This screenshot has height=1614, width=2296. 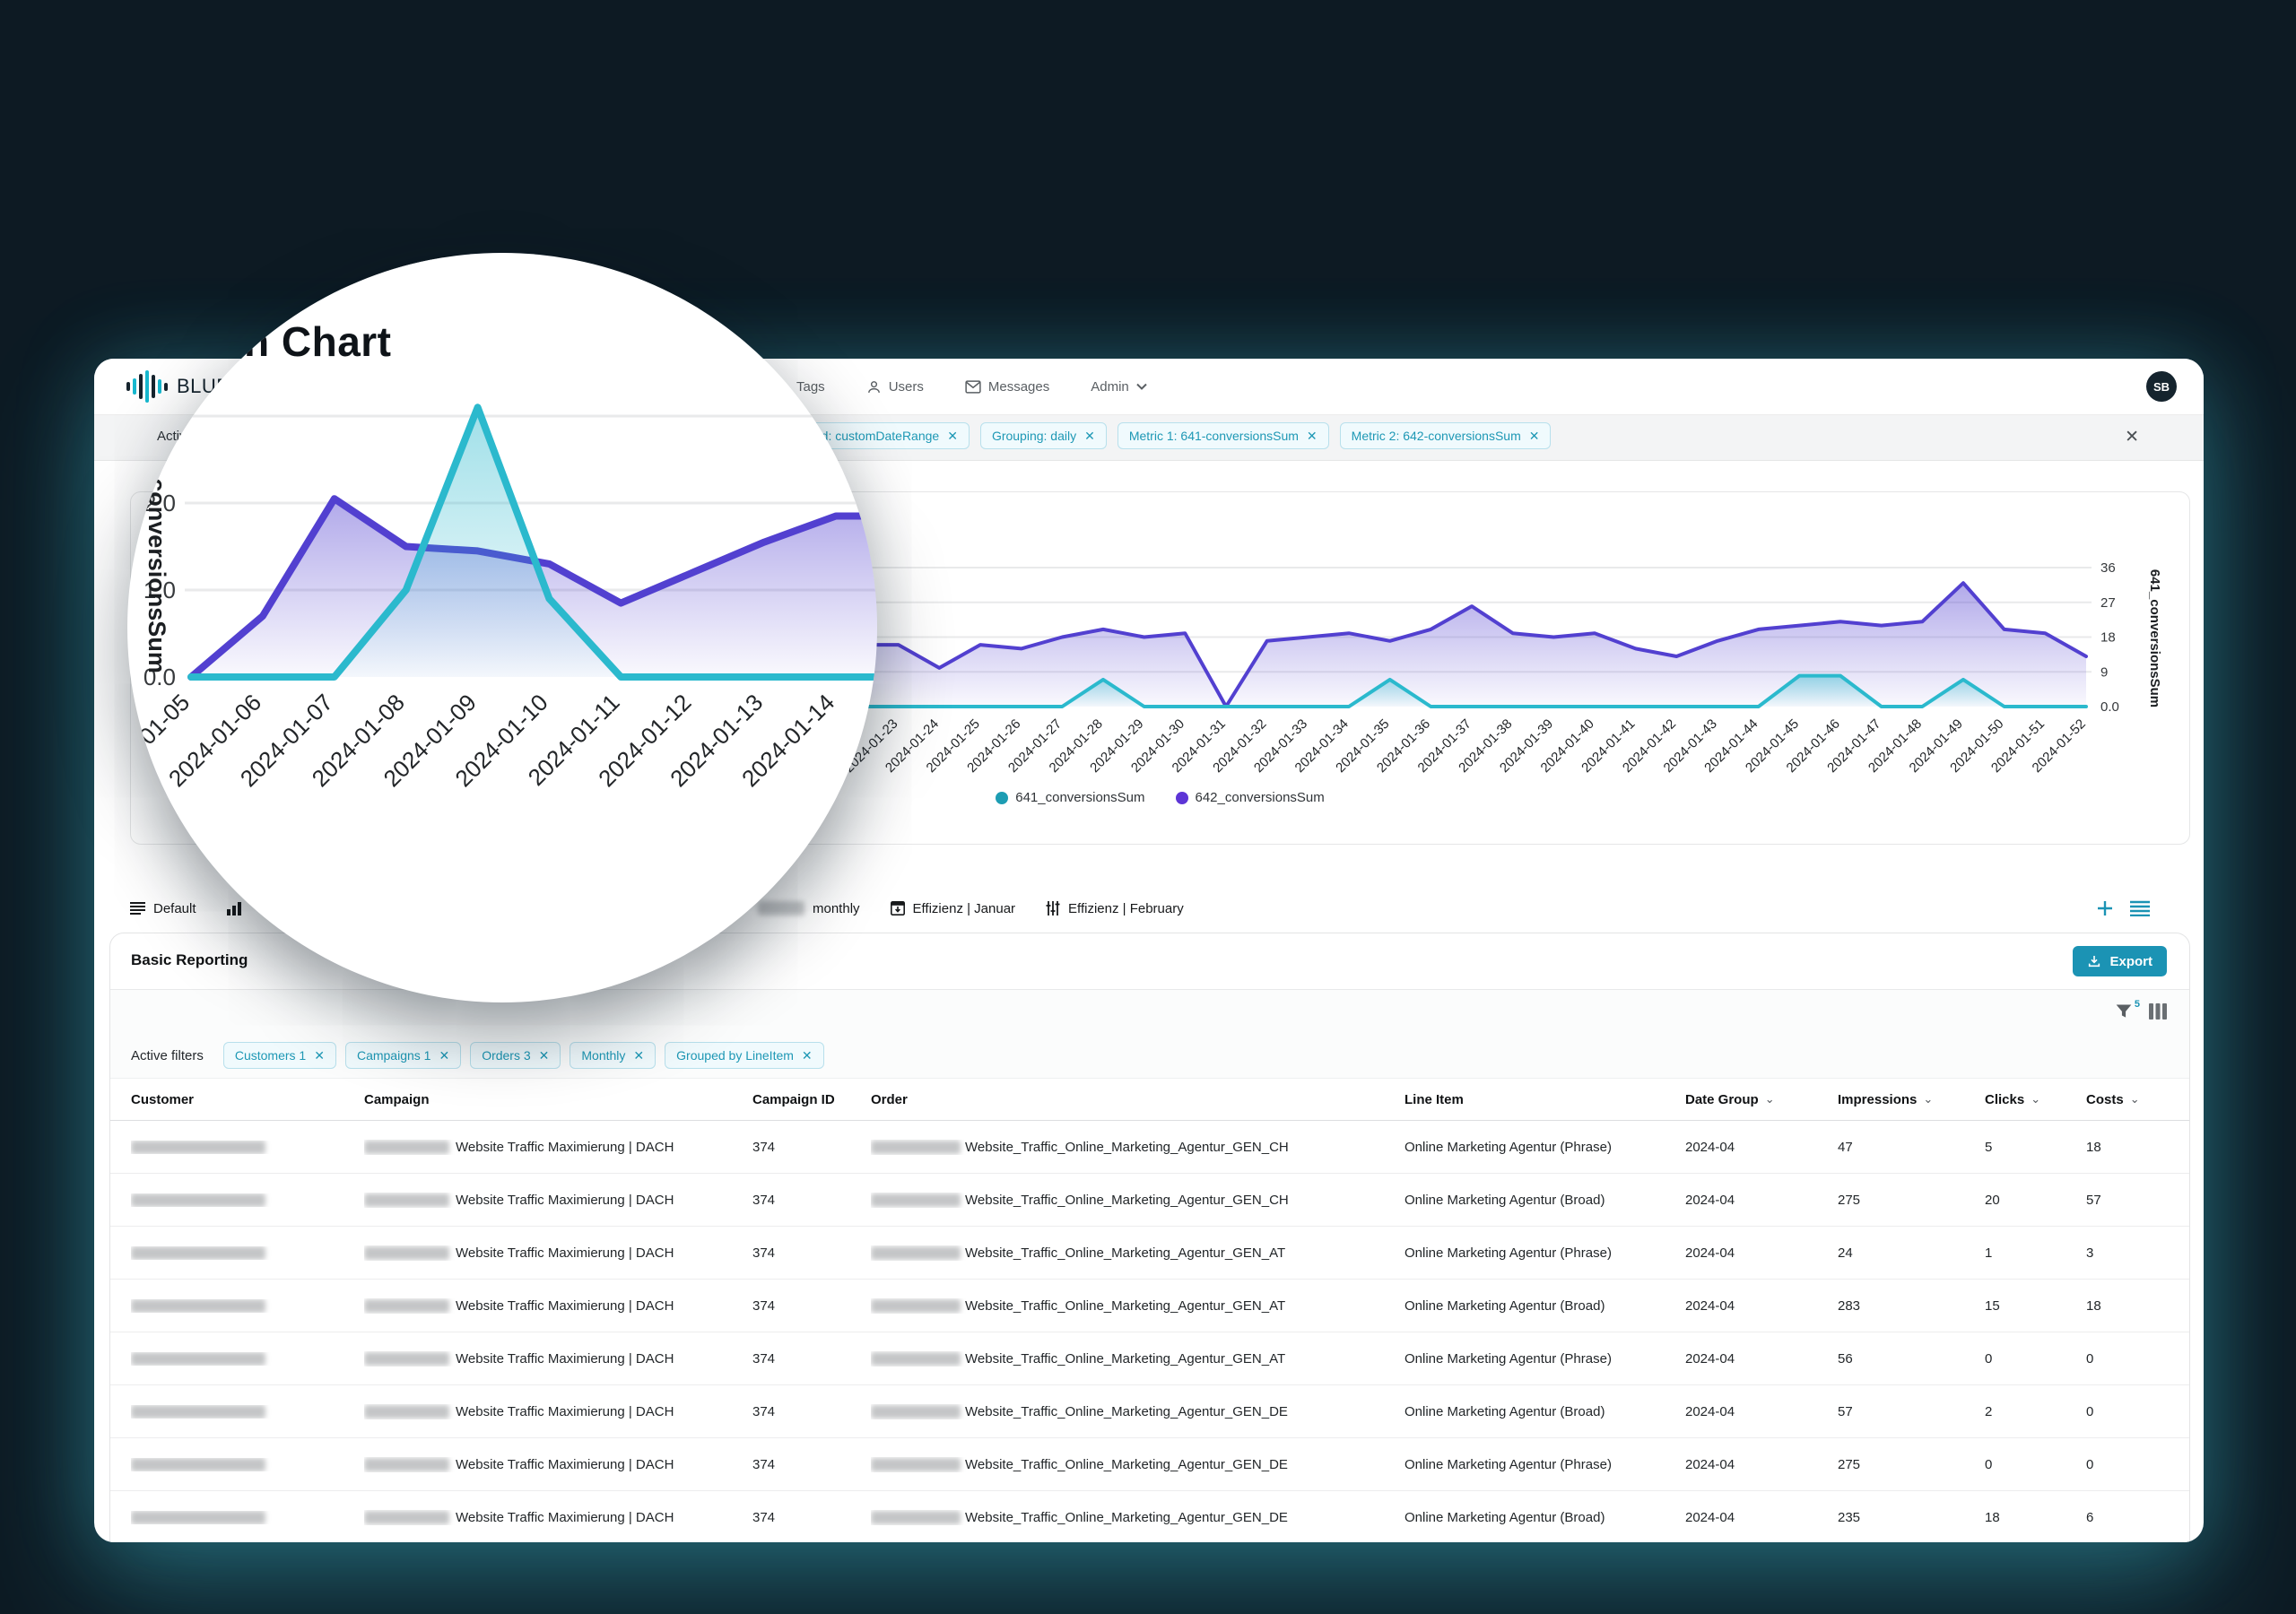 I want to click on filter-funnel-icon: 5, so click(x=2127, y=1009).